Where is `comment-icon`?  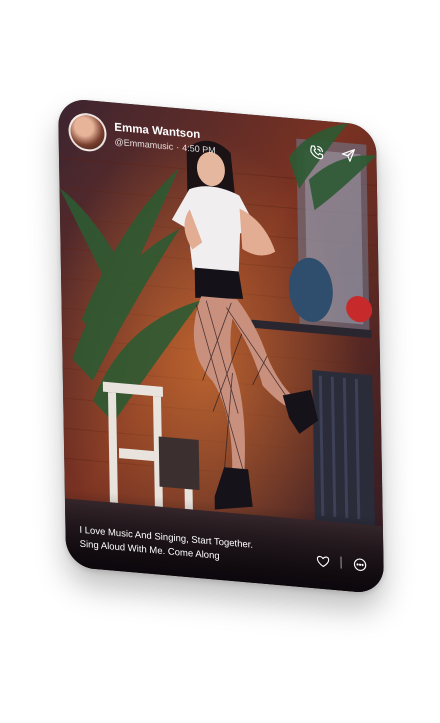 comment-icon is located at coordinates (359, 563).